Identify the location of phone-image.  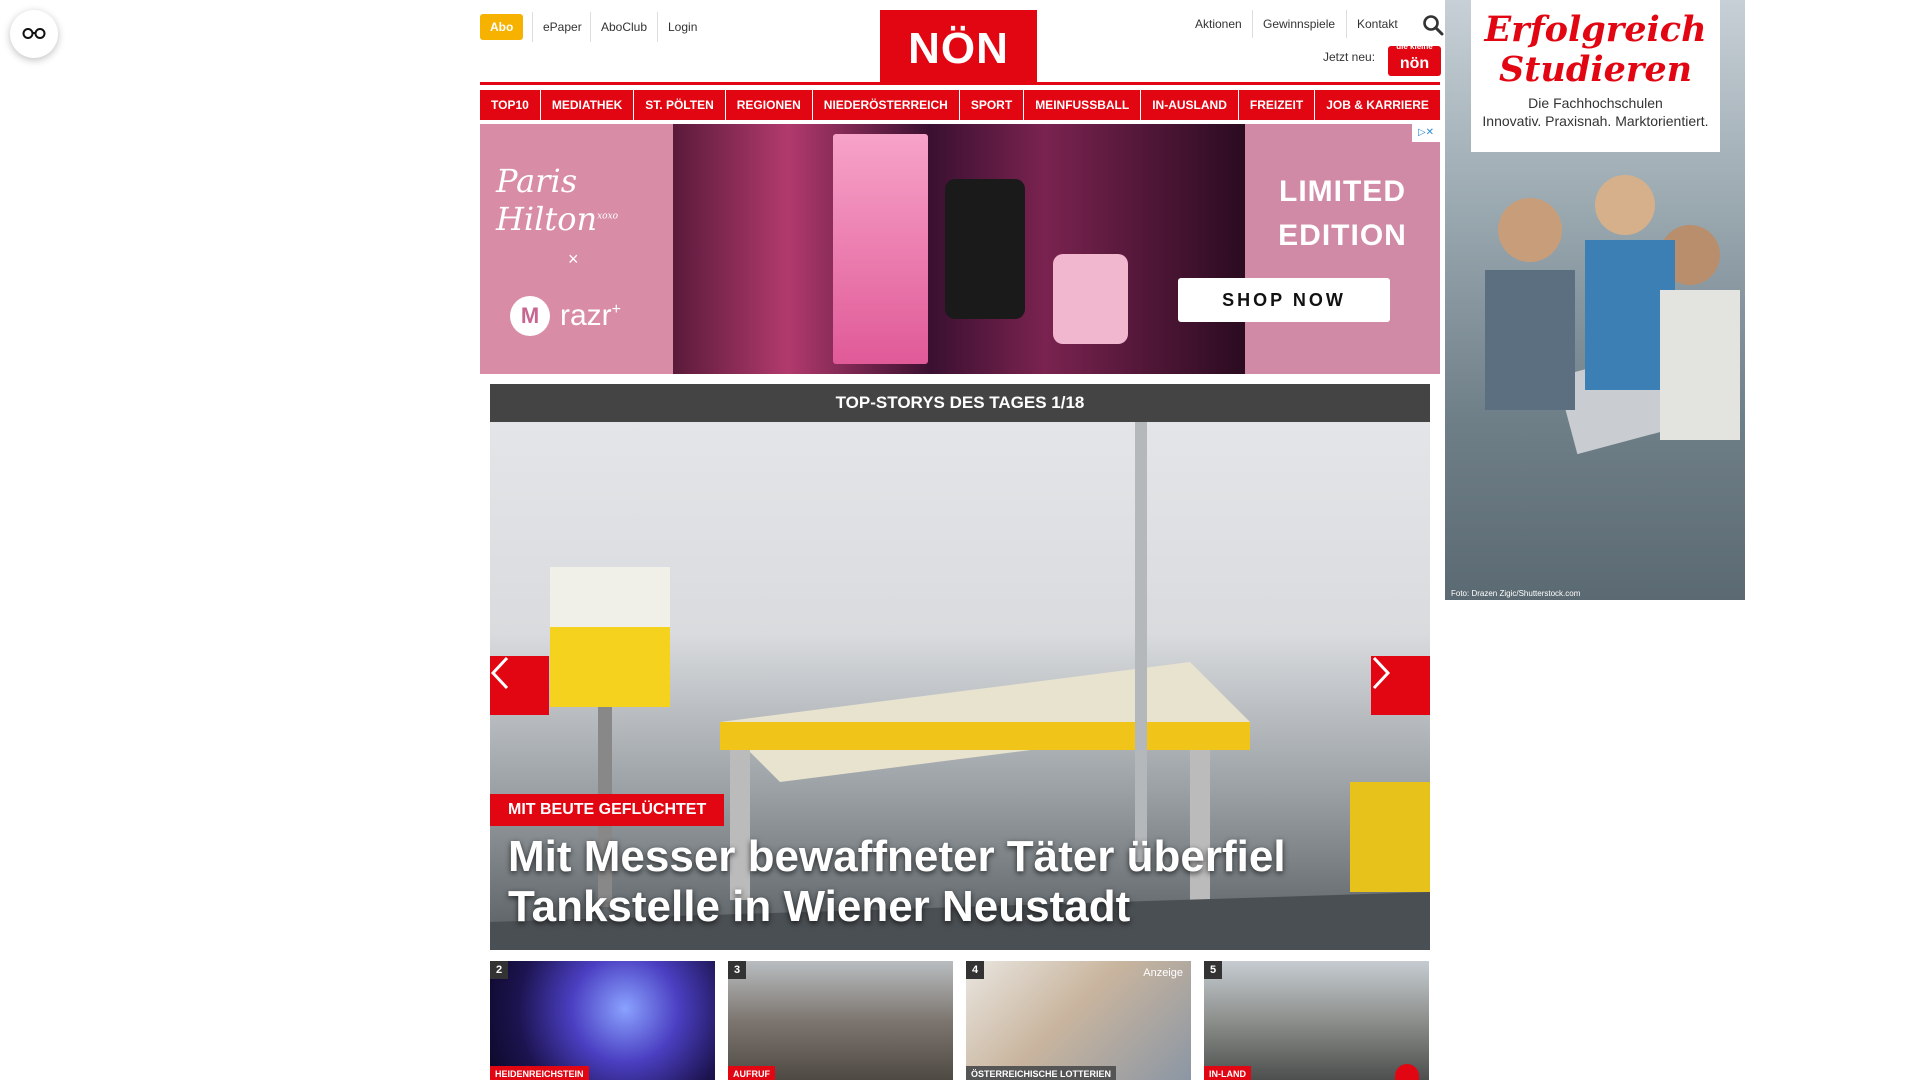
(985, 249).